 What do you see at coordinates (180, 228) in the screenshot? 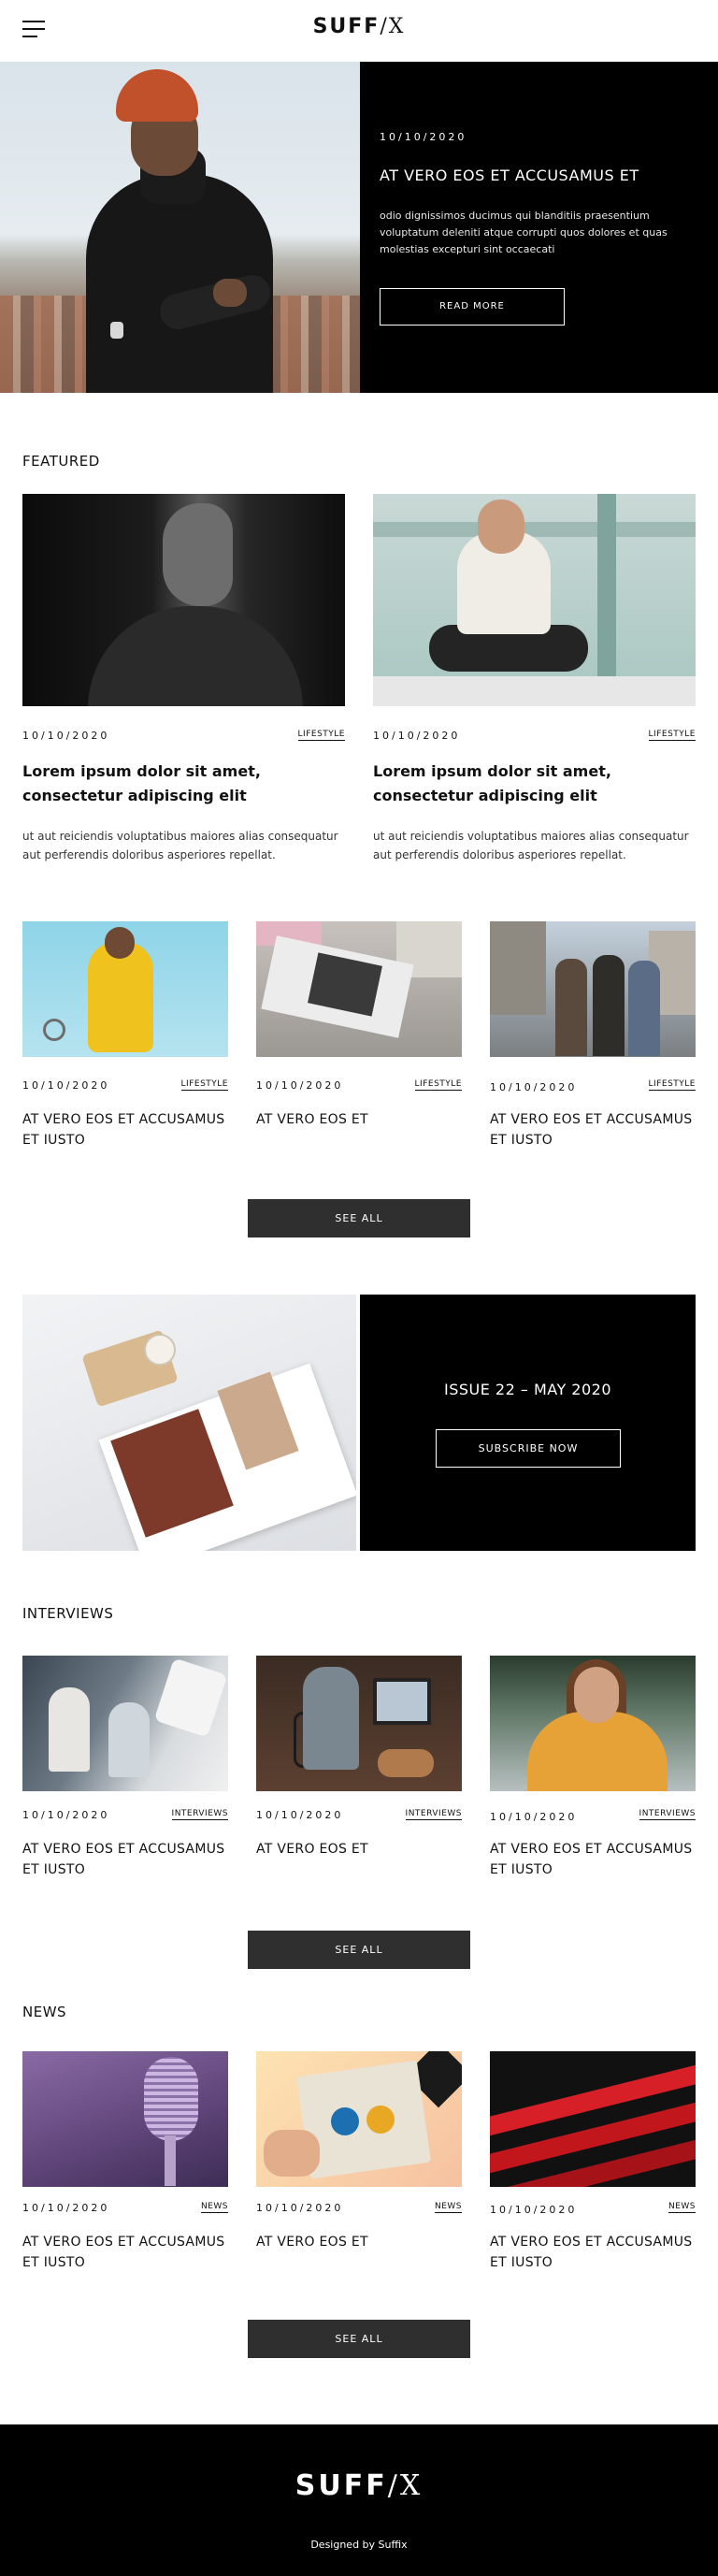
I see `hero-image` at bounding box center [180, 228].